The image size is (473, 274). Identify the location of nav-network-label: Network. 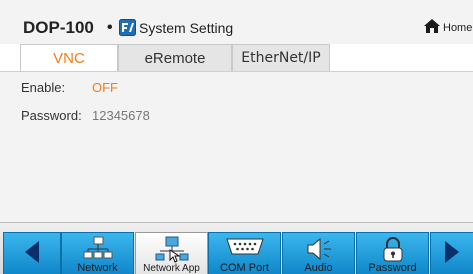
(97, 268).